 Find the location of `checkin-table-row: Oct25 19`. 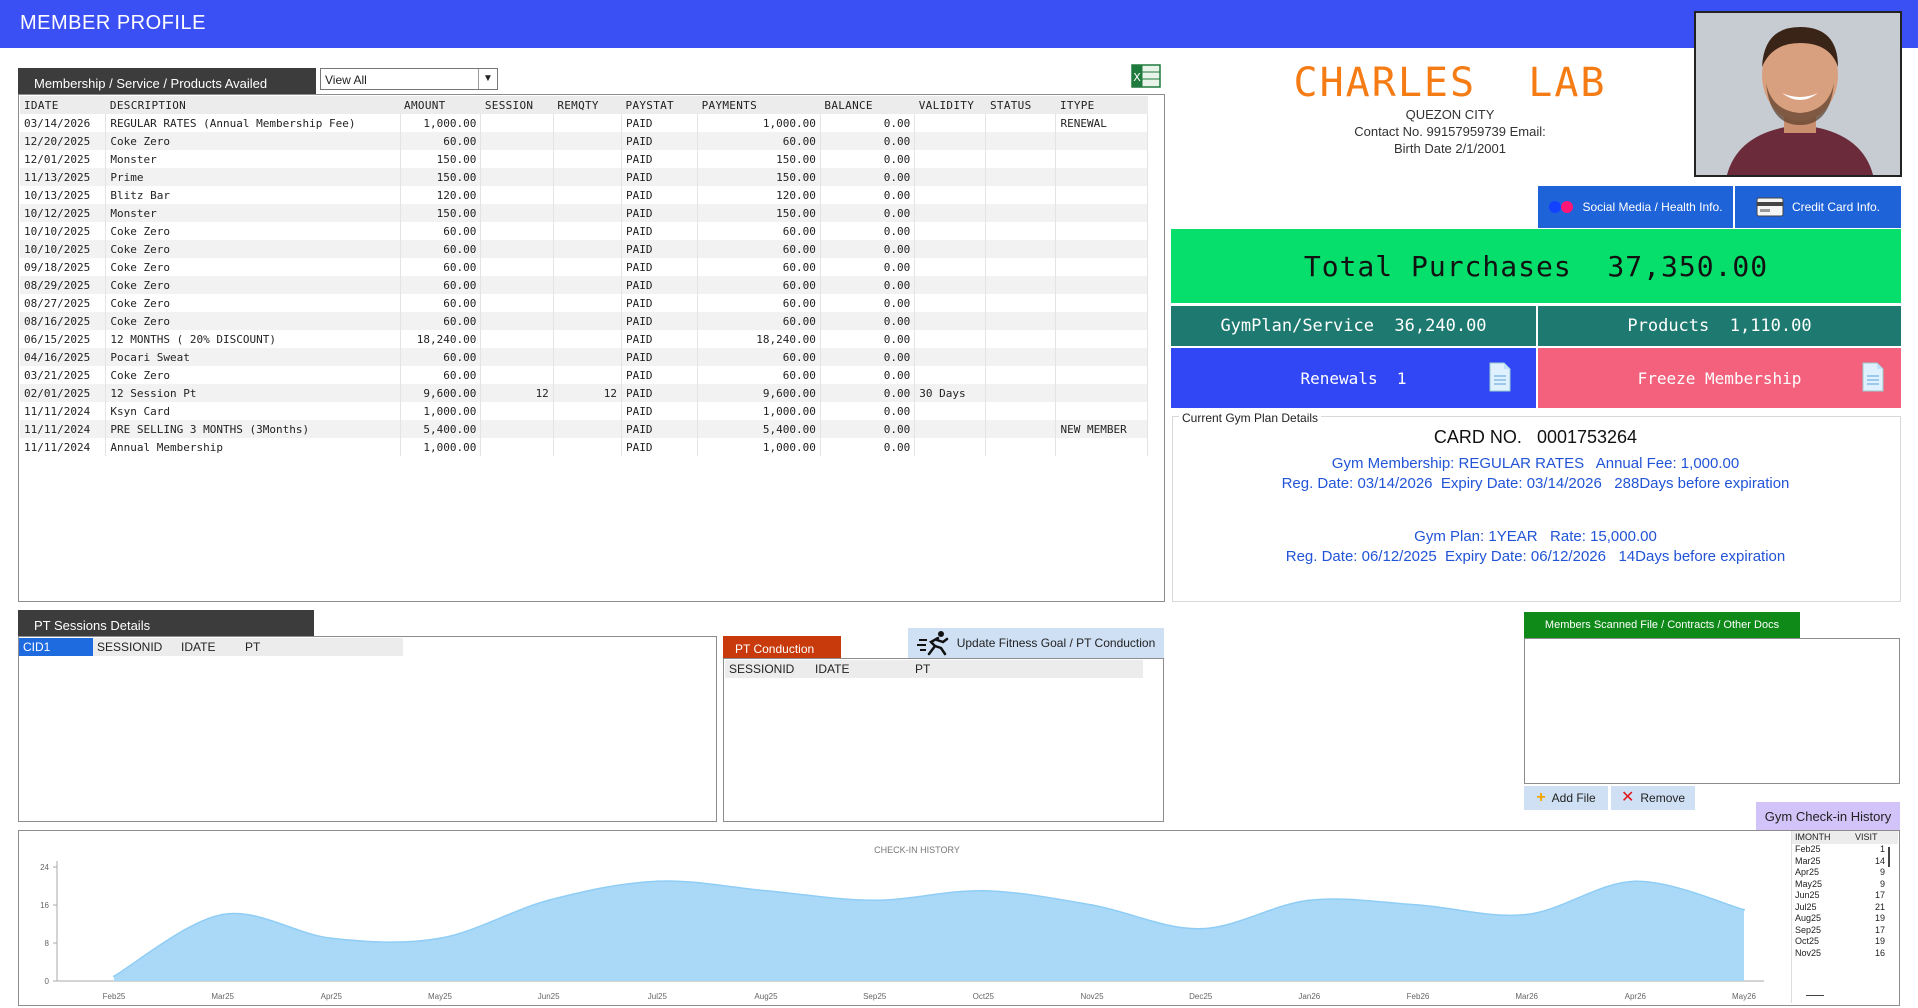

checkin-table-row: Oct25 19 is located at coordinates (1845, 942).